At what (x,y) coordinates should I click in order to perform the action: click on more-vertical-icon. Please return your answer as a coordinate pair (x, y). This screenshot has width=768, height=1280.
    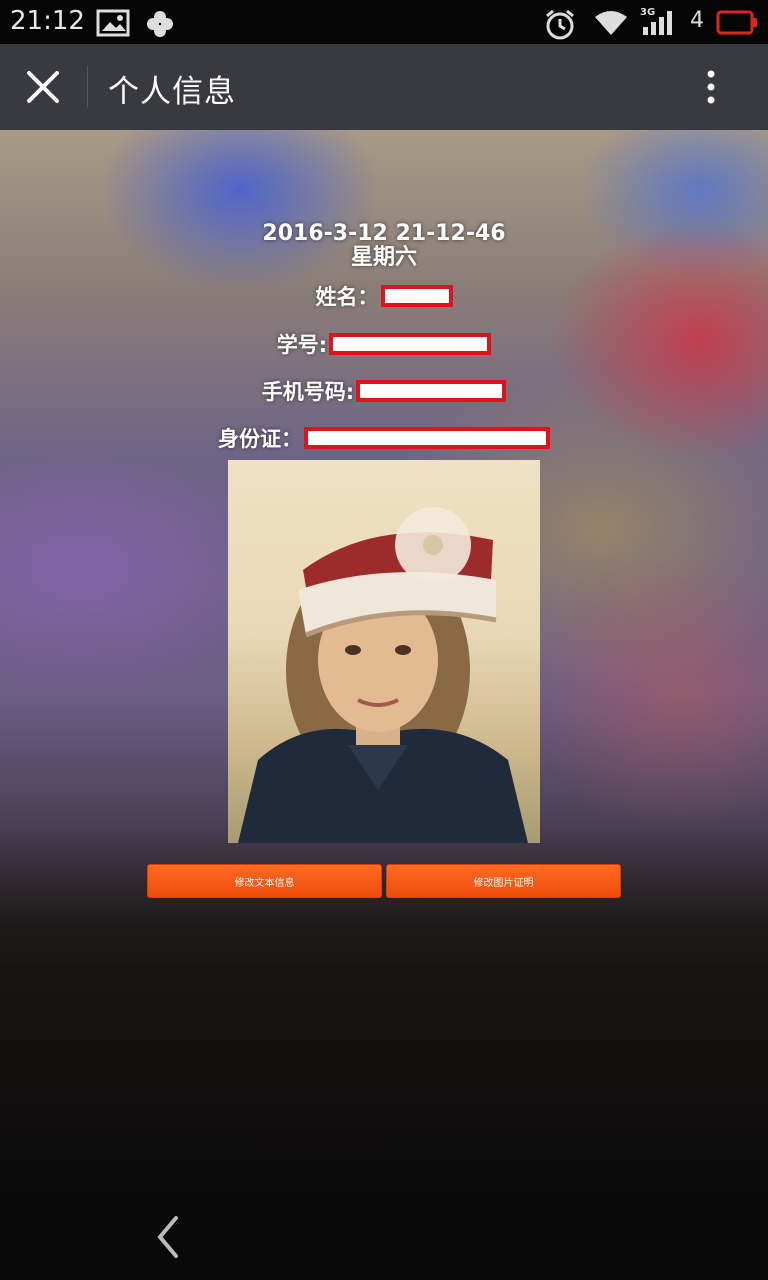
    Looking at the image, I should click on (711, 88).